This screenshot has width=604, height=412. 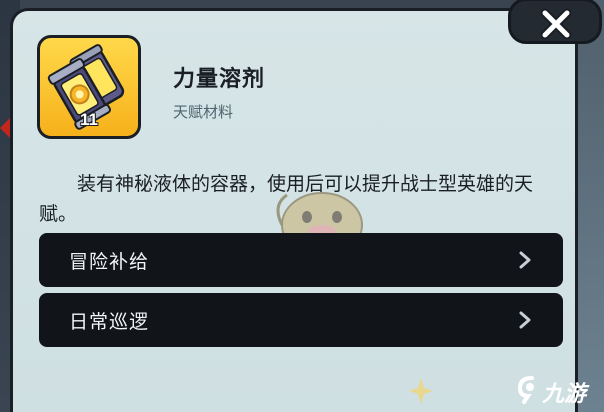 What do you see at coordinates (109, 322) in the screenshot?
I see `menu-item-label: 日常巡逻` at bounding box center [109, 322].